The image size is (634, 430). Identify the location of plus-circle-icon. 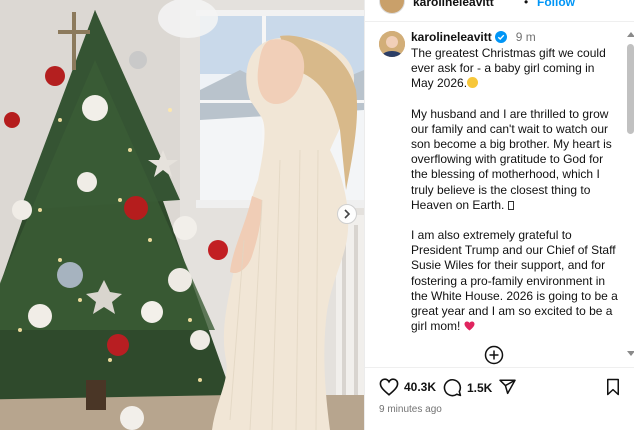
(494, 355).